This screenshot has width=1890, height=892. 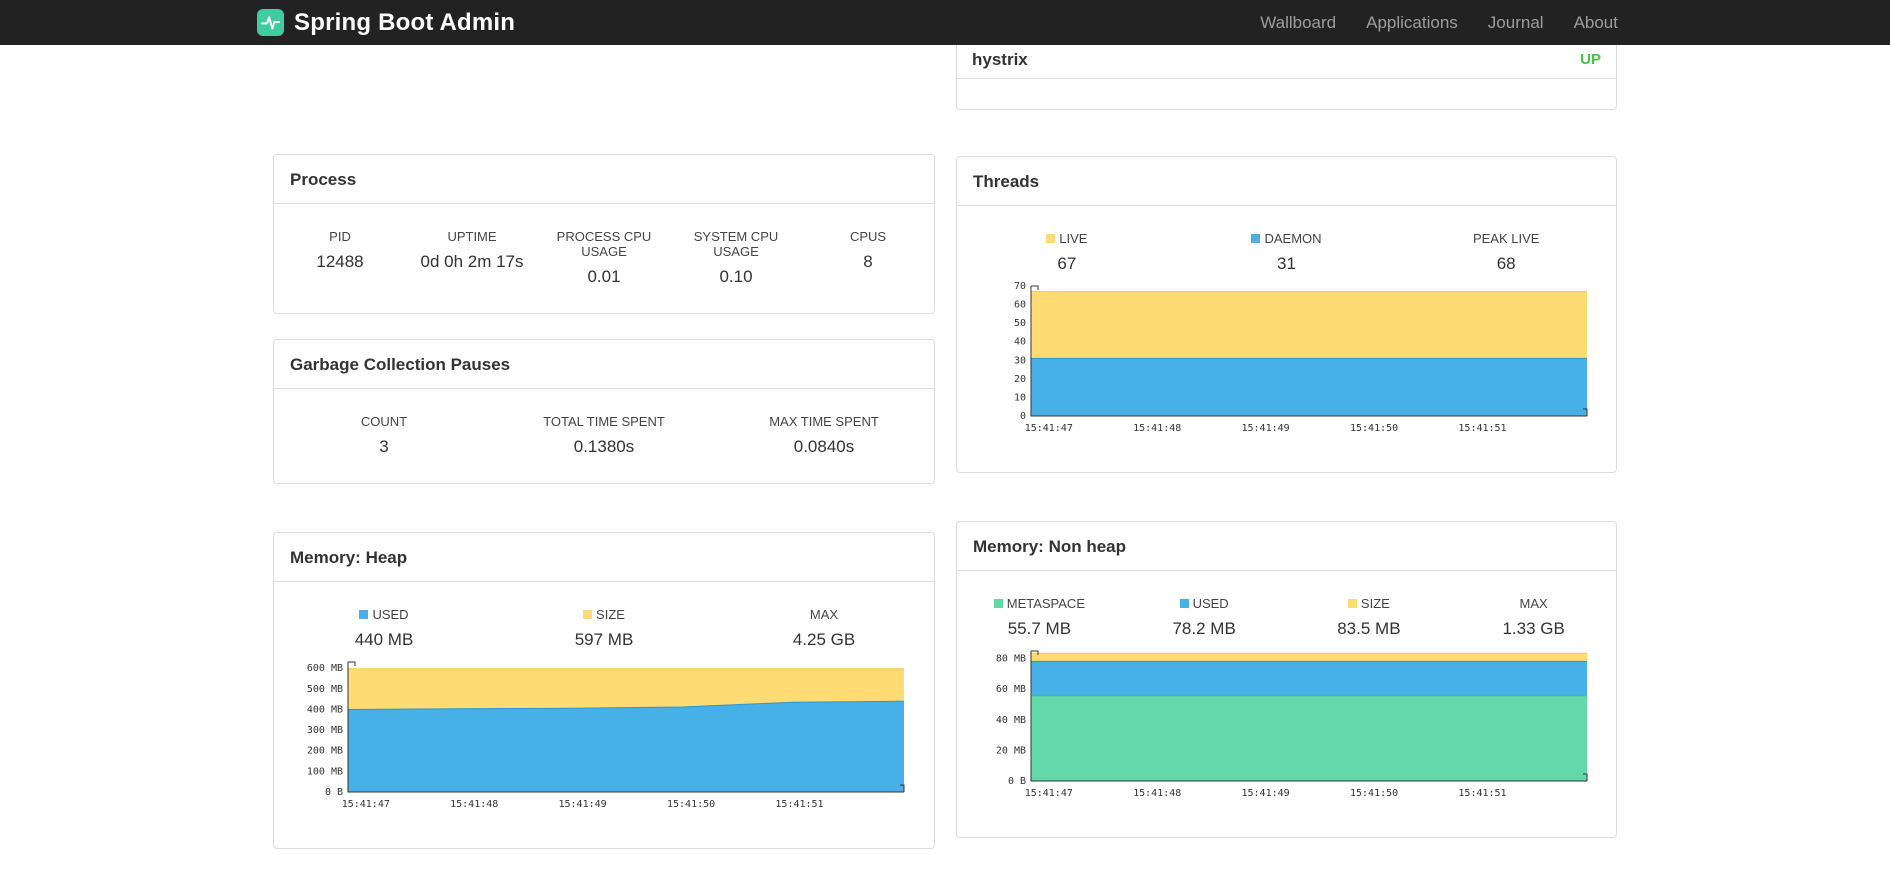 I want to click on svg-text: 600 MB, so click(x=325, y=668).